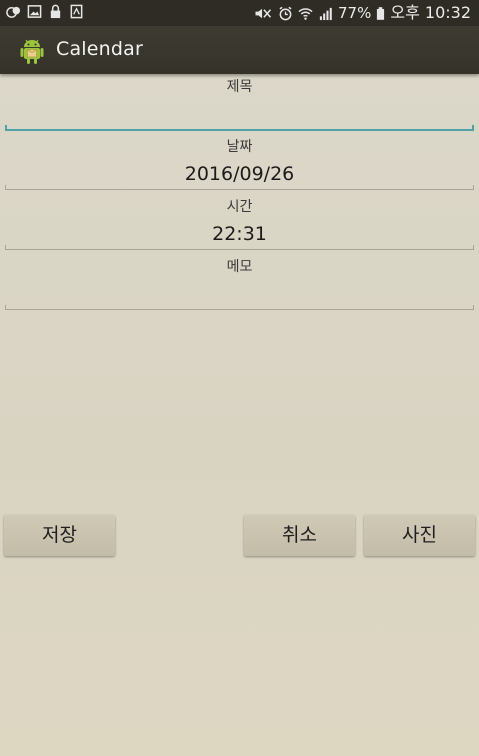 The height and width of the screenshot is (756, 479). What do you see at coordinates (355, 13) in the screenshot?
I see `battery-percent: 77%` at bounding box center [355, 13].